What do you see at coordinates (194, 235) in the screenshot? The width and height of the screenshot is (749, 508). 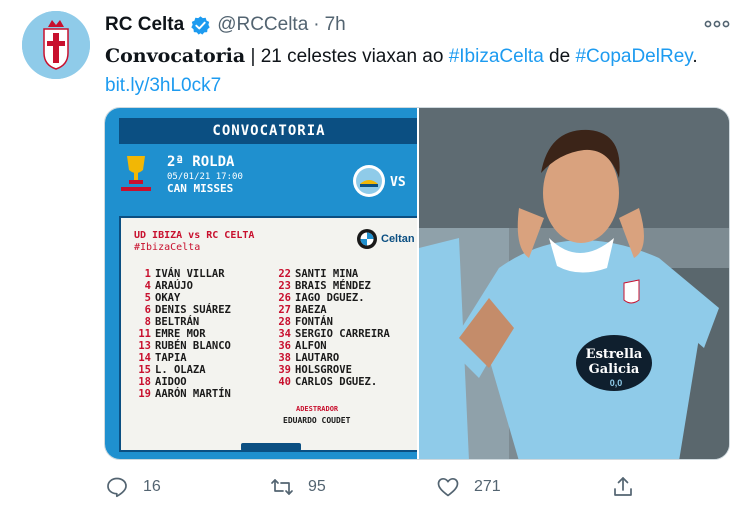 I see `match-title: UD IBIZA vs RC CELTA` at bounding box center [194, 235].